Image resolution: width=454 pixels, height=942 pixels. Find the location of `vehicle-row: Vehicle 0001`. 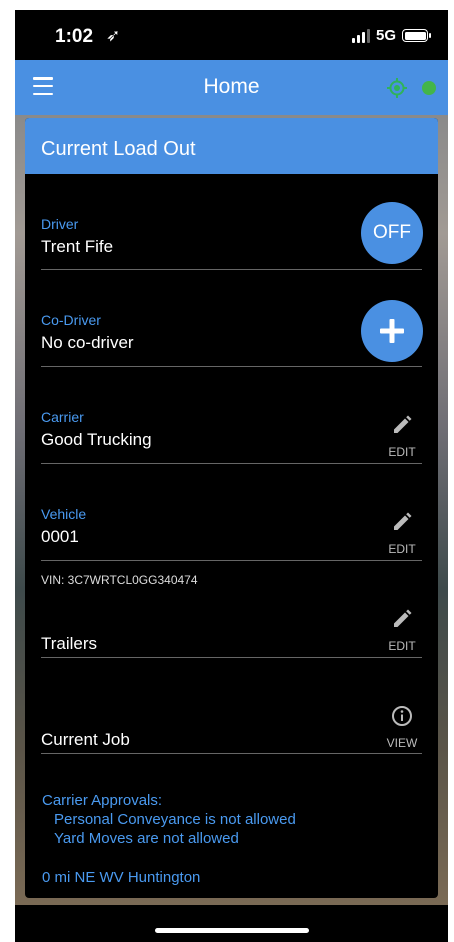

vehicle-row: Vehicle 0001 is located at coordinates (231, 512).